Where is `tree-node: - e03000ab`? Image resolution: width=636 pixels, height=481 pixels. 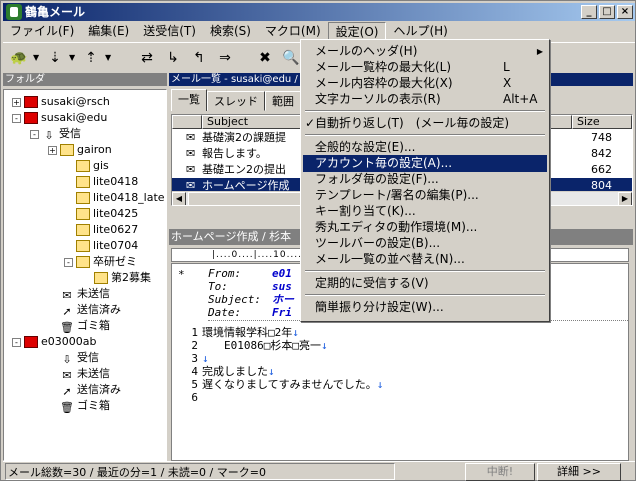 tree-node: - e03000ab is located at coordinates (54, 342).